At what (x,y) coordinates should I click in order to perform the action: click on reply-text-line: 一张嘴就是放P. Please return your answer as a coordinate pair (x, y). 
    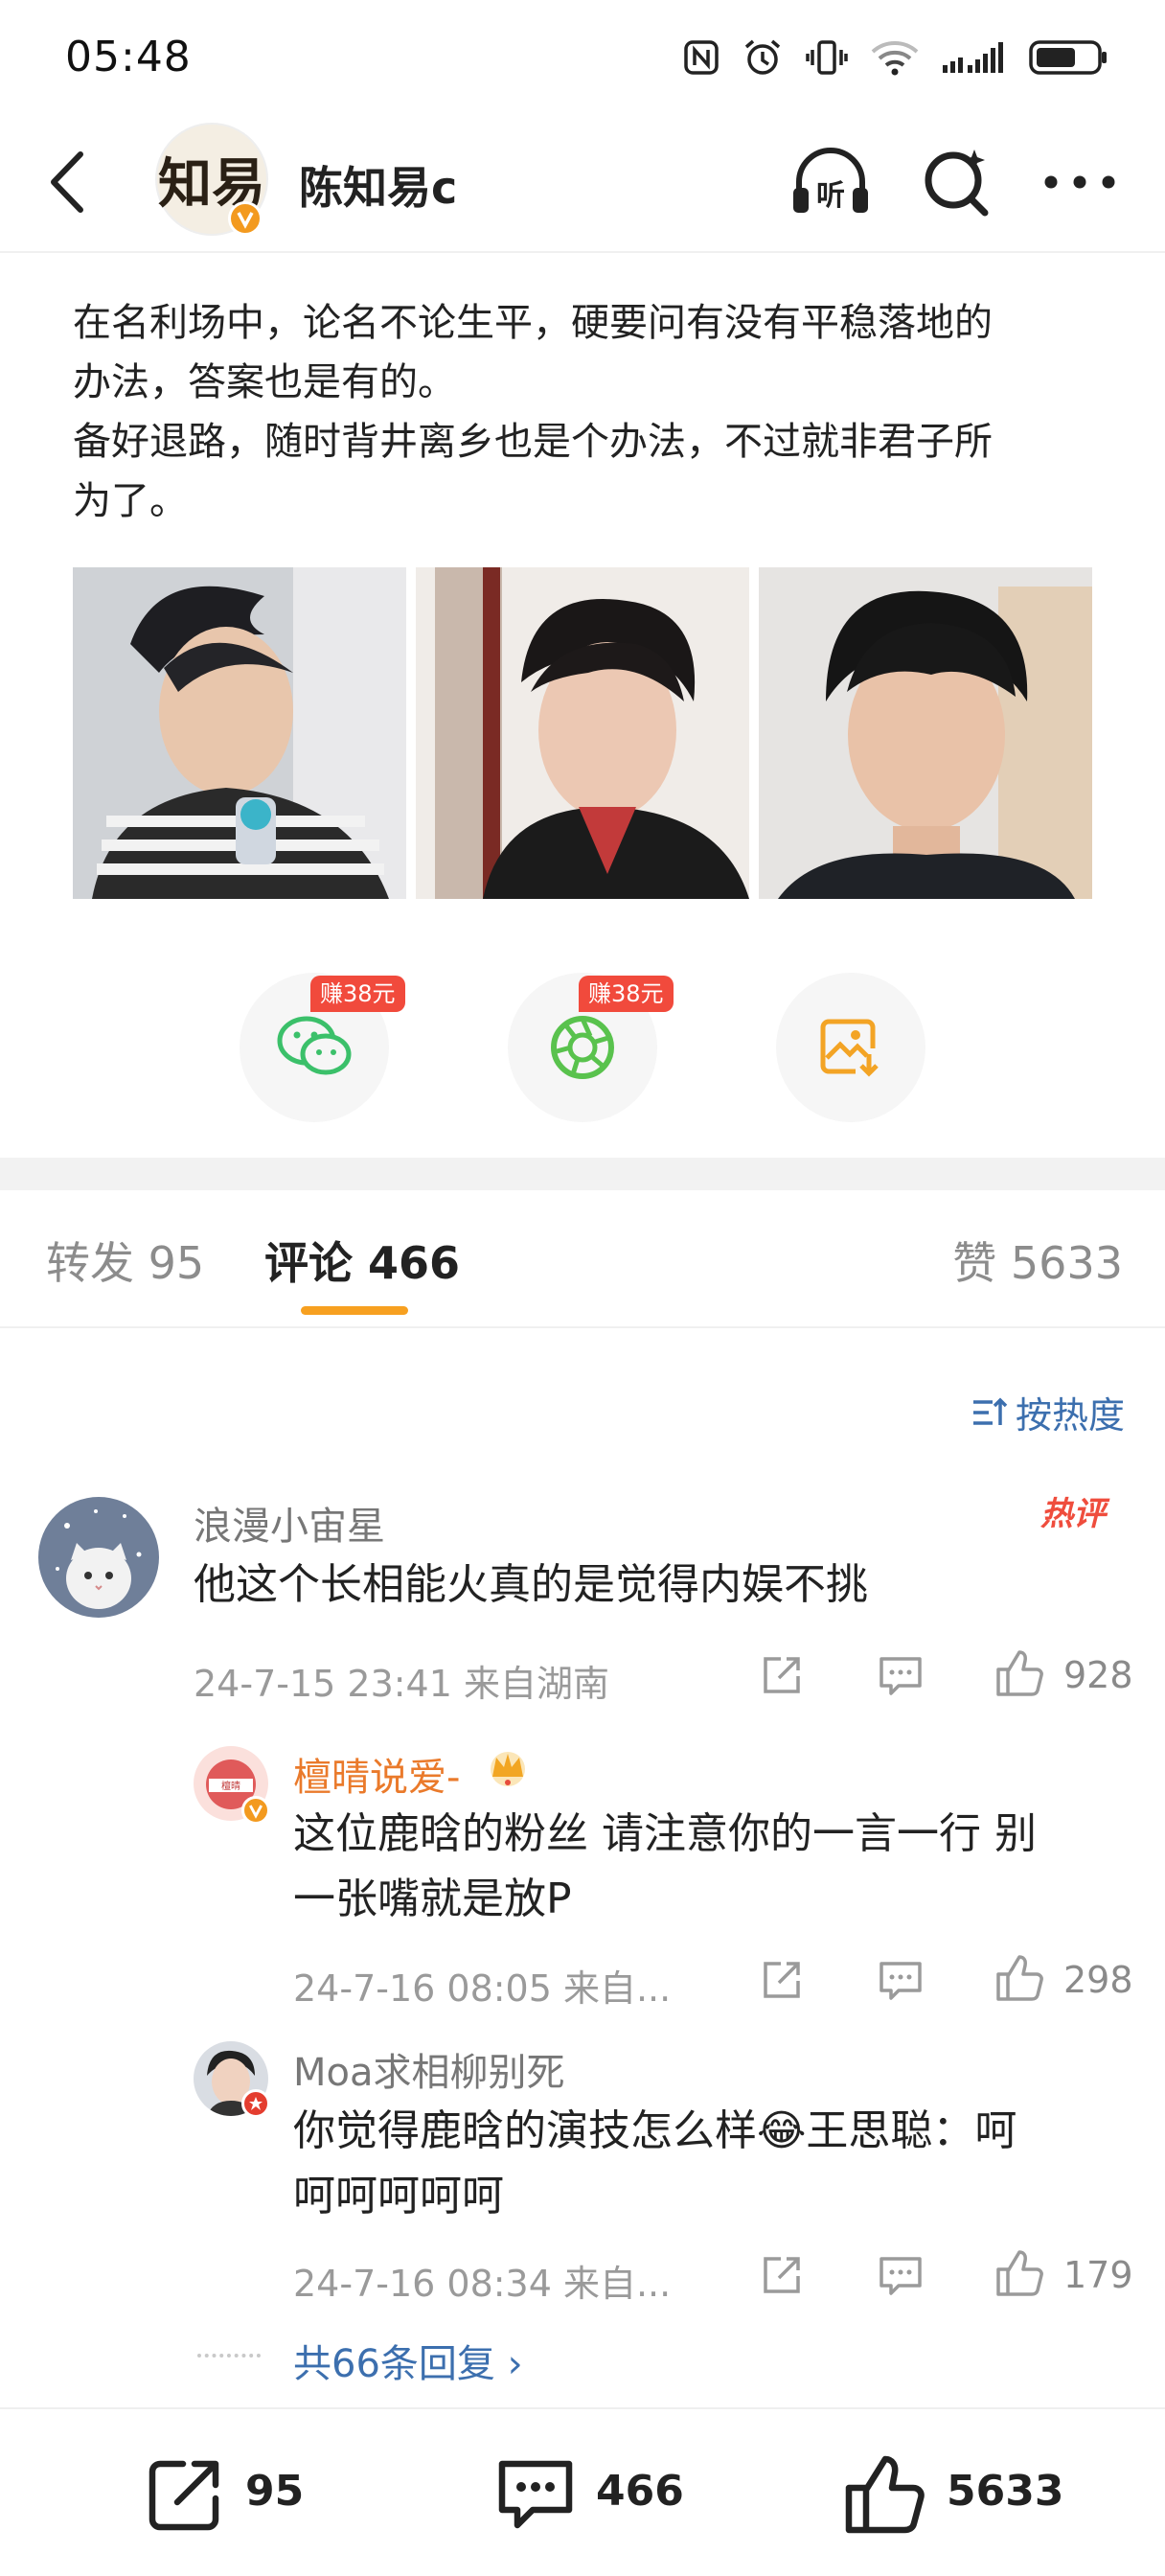
    Looking at the image, I should click on (432, 1898).